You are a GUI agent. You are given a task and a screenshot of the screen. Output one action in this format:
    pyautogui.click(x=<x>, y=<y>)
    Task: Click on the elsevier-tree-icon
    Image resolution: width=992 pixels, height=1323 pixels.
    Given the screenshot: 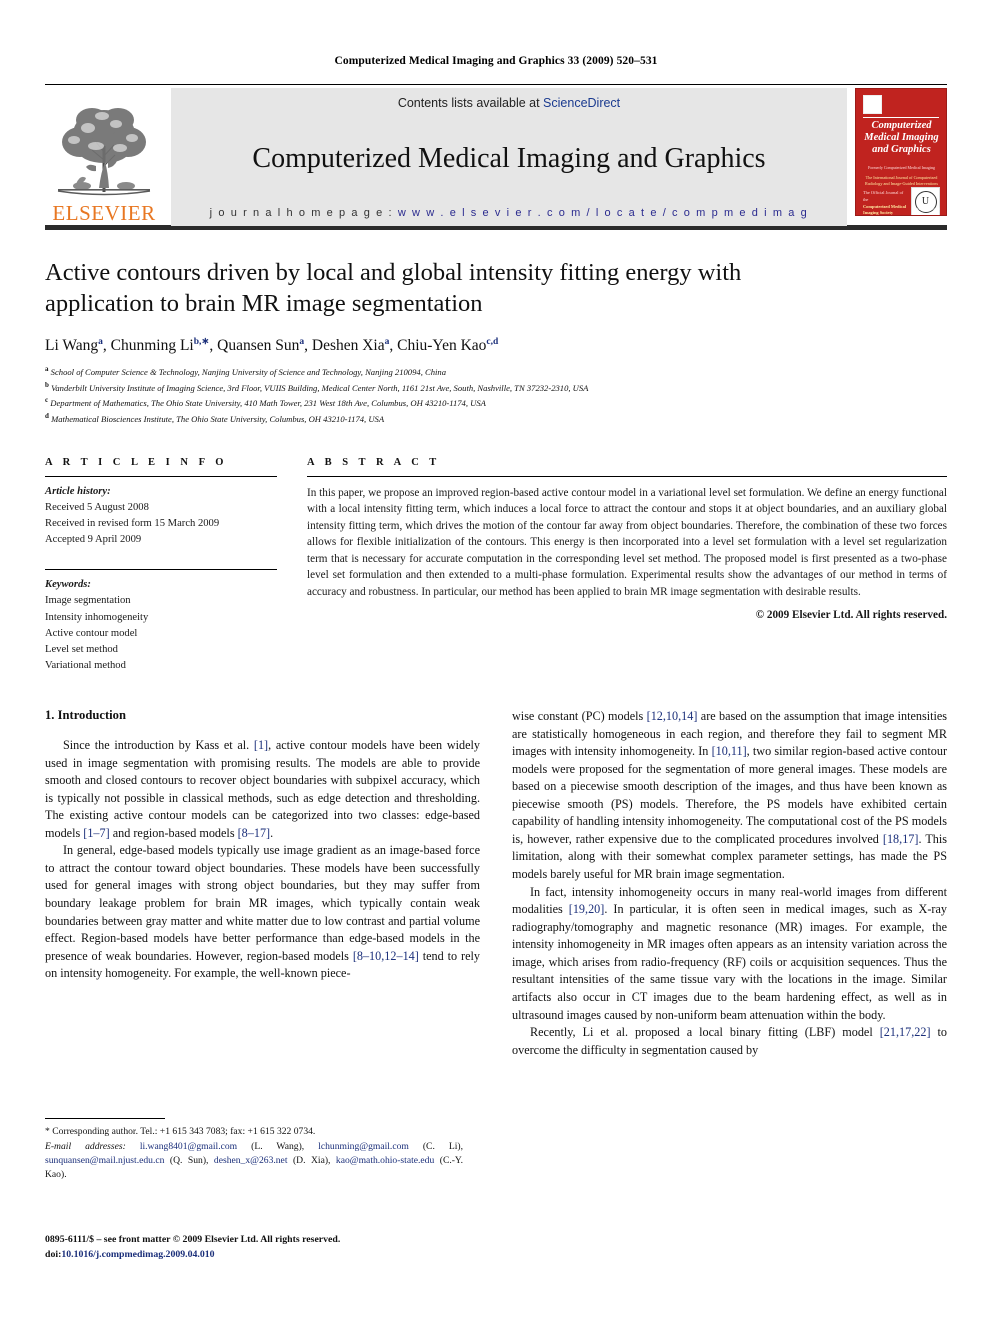 What is the action you would take?
    pyautogui.click(x=104, y=152)
    